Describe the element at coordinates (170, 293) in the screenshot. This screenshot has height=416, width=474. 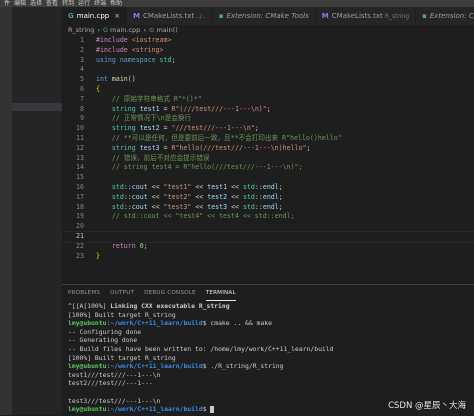
I see `panel-tab-debug-console: DEBUG CONSOLE` at that location.